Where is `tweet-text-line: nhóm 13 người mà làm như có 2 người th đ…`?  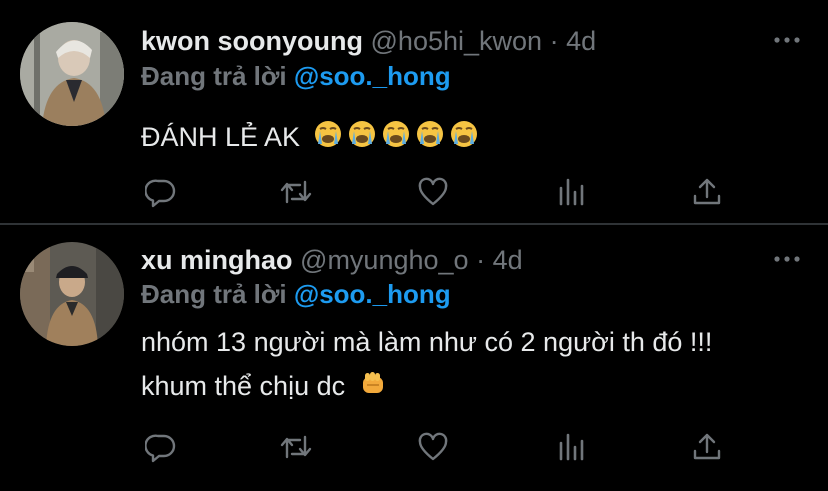 tweet-text-line: nhóm 13 người mà làm như có 2 người th đ… is located at coordinates (427, 342).